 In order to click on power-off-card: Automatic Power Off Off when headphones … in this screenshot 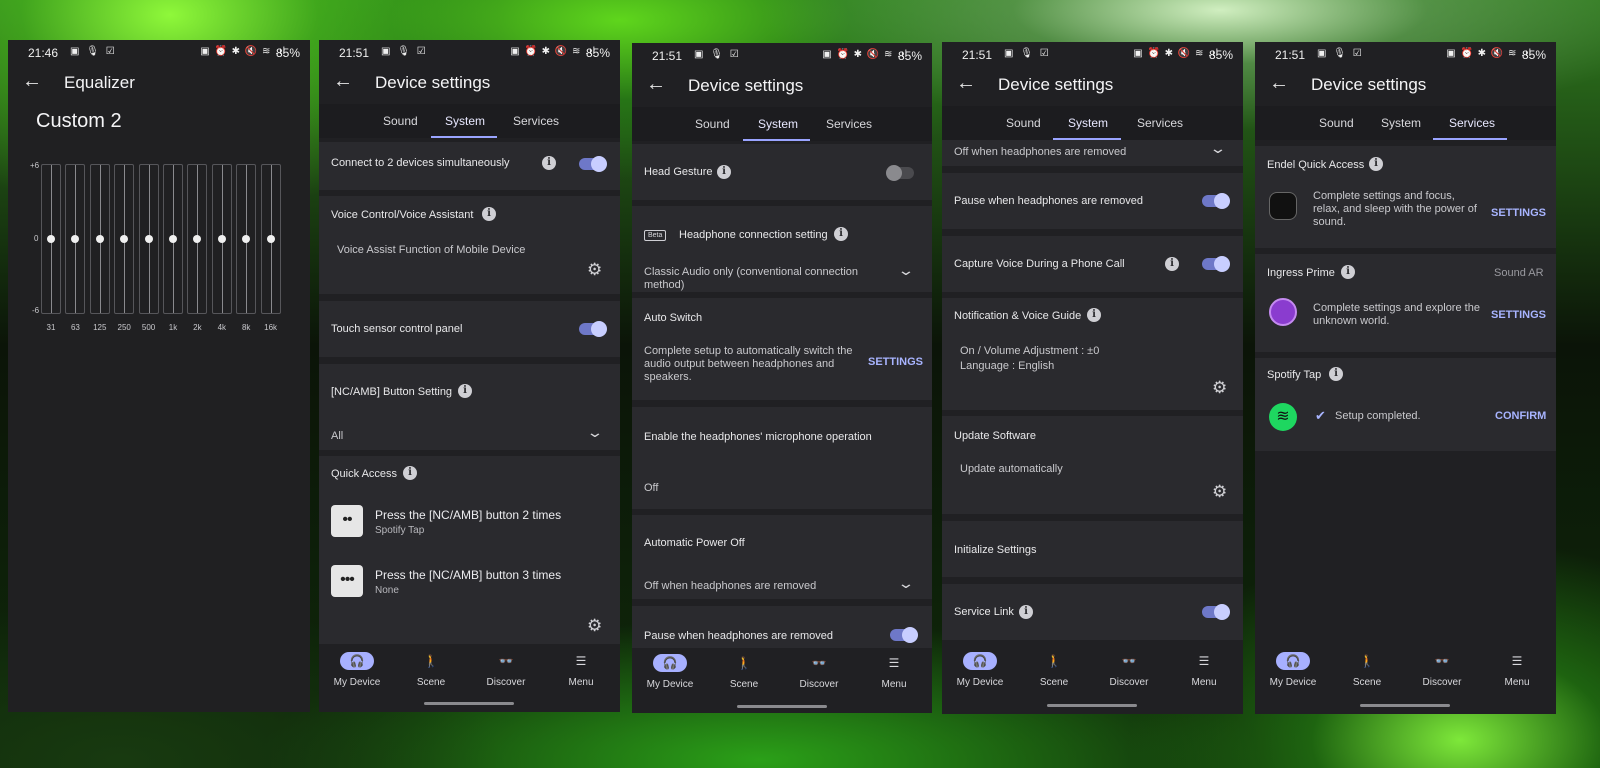, I will do `click(782, 557)`.